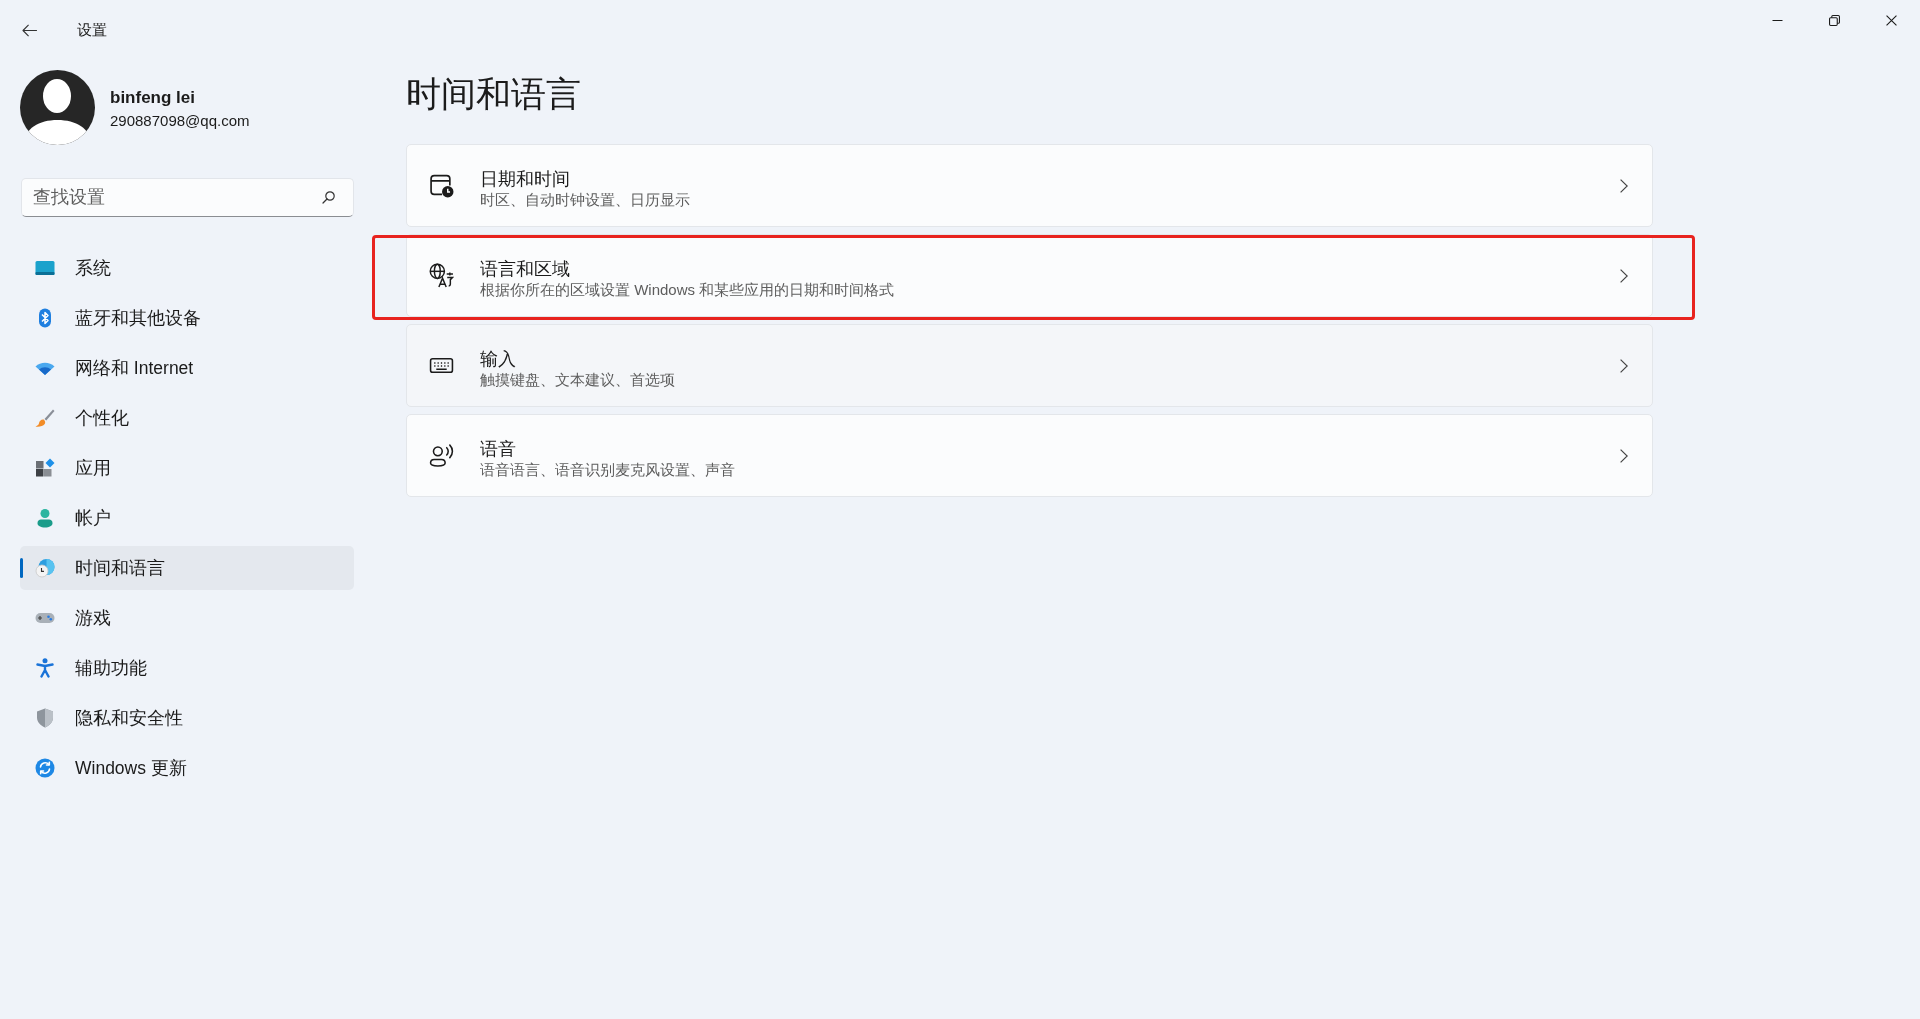 This screenshot has height=1019, width=1920. I want to click on close-icon, so click(1891, 20).